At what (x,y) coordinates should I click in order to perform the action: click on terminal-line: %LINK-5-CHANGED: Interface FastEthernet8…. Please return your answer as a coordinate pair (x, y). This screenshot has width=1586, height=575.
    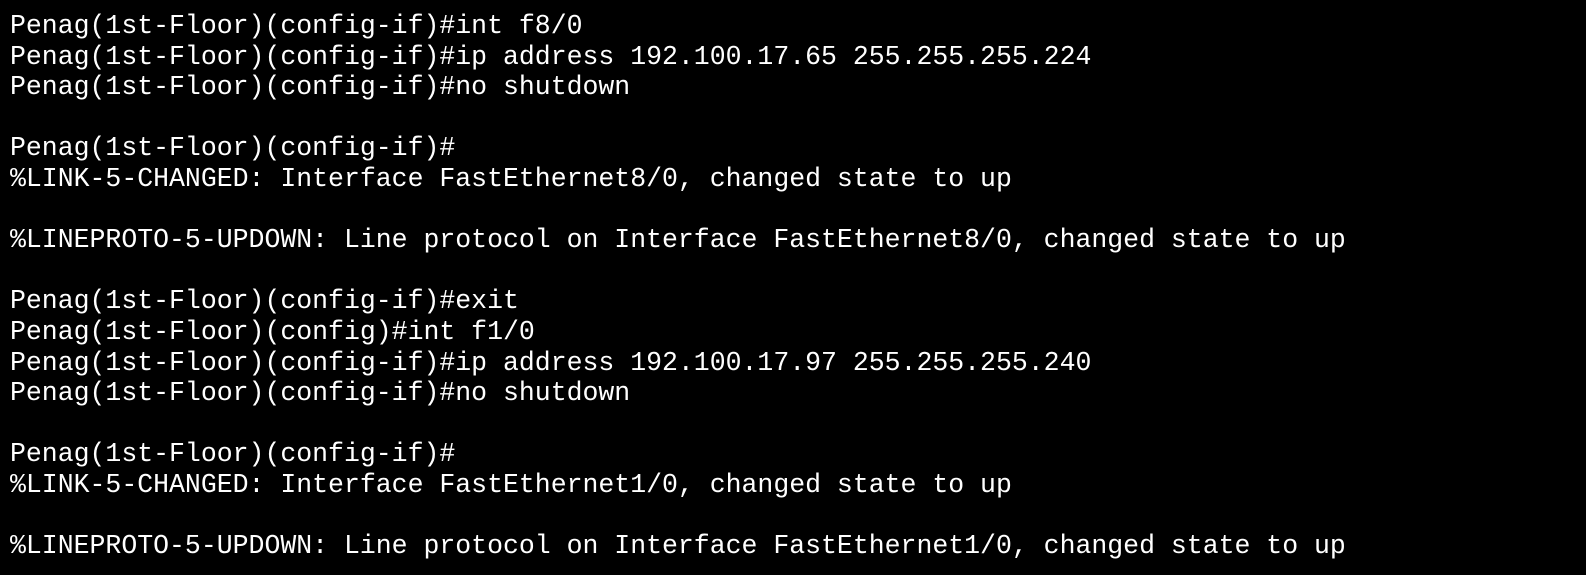
    Looking at the image, I should click on (511, 178).